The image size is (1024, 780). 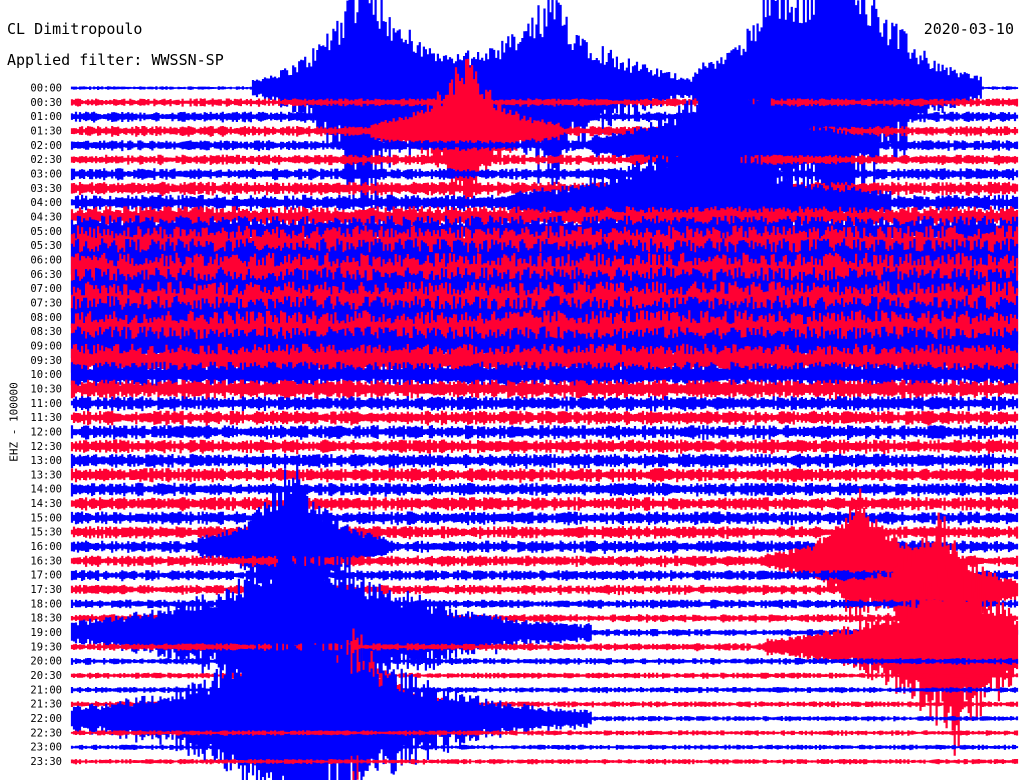 What do you see at coordinates (46, 490) in the screenshot?
I see `row-time-label: 14:00` at bounding box center [46, 490].